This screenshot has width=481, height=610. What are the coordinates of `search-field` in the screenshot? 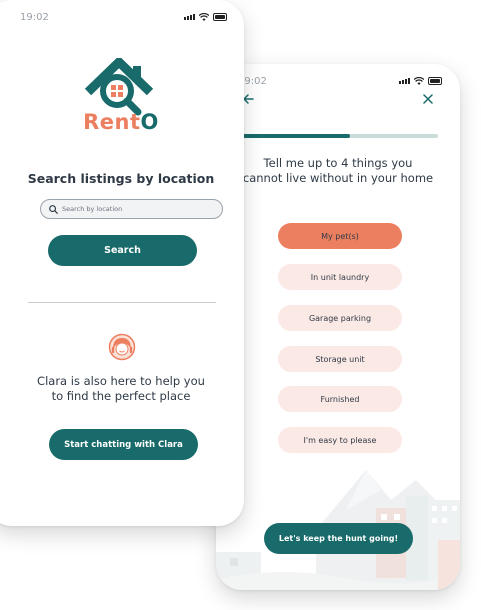 It's located at (131, 209).